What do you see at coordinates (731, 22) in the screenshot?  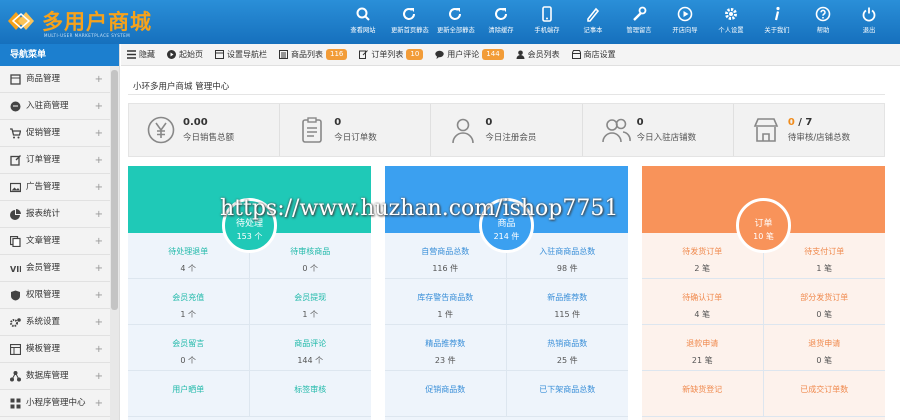 I see `topnav-personal-settings: 个人设置` at bounding box center [731, 22].